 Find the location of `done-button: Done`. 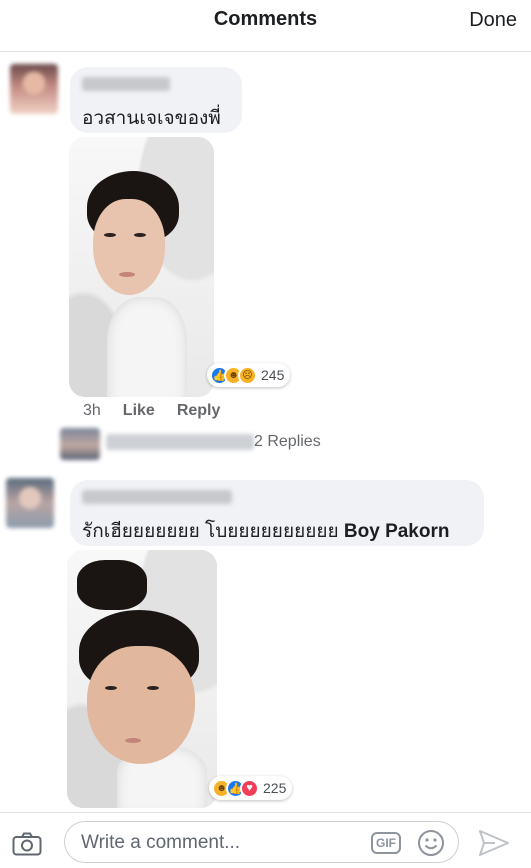

done-button: Done is located at coordinates (493, 20).